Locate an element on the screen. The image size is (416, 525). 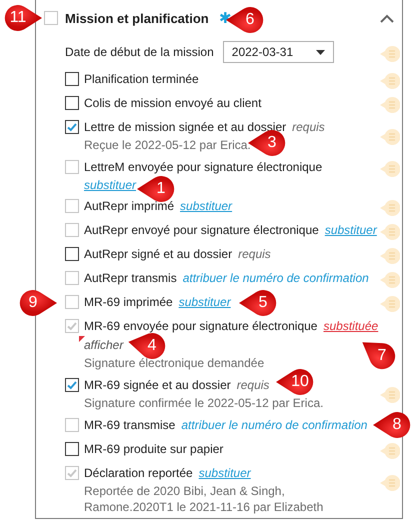
status-note: Signature électronique demandée is located at coordinates (174, 363).